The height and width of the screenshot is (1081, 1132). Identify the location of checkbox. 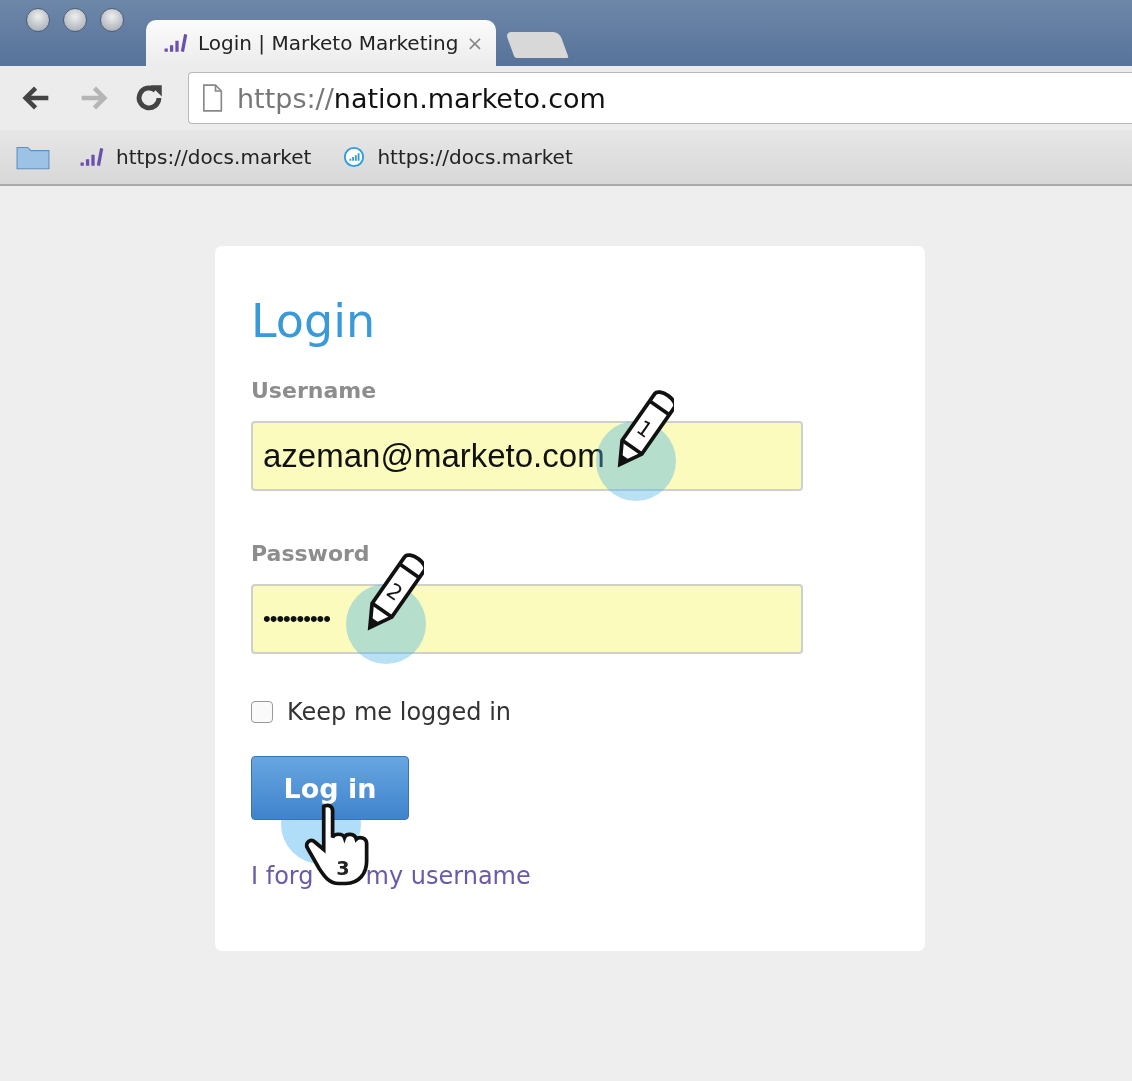
(262, 712).